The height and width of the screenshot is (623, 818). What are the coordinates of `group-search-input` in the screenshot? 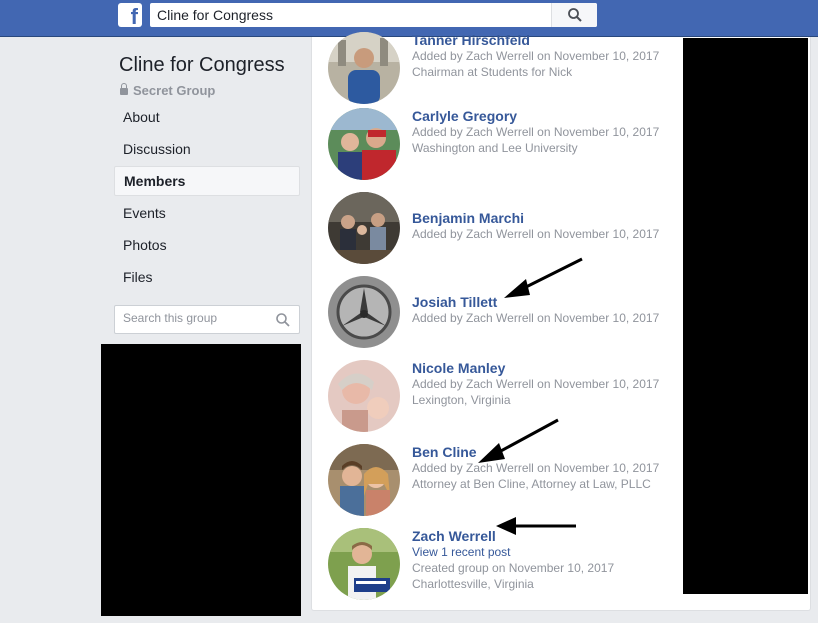 It's located at (198, 318).